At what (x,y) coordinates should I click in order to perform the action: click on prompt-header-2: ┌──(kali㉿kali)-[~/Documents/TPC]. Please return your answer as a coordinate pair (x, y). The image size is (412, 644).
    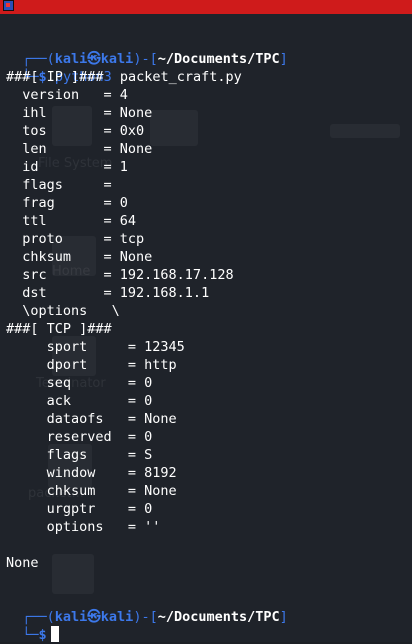
    Looking at the image, I should click on (147, 607).